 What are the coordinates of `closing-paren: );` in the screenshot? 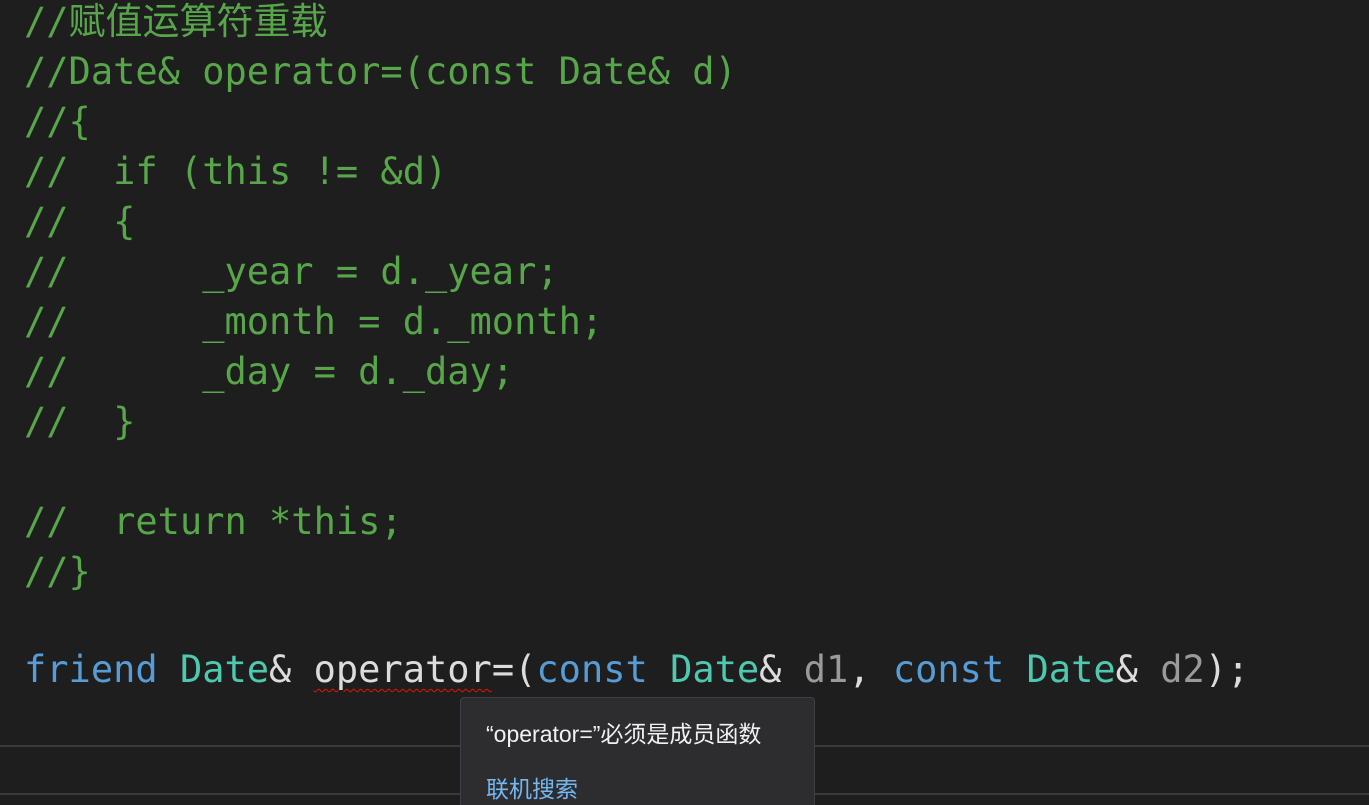 It's located at (1227, 669).